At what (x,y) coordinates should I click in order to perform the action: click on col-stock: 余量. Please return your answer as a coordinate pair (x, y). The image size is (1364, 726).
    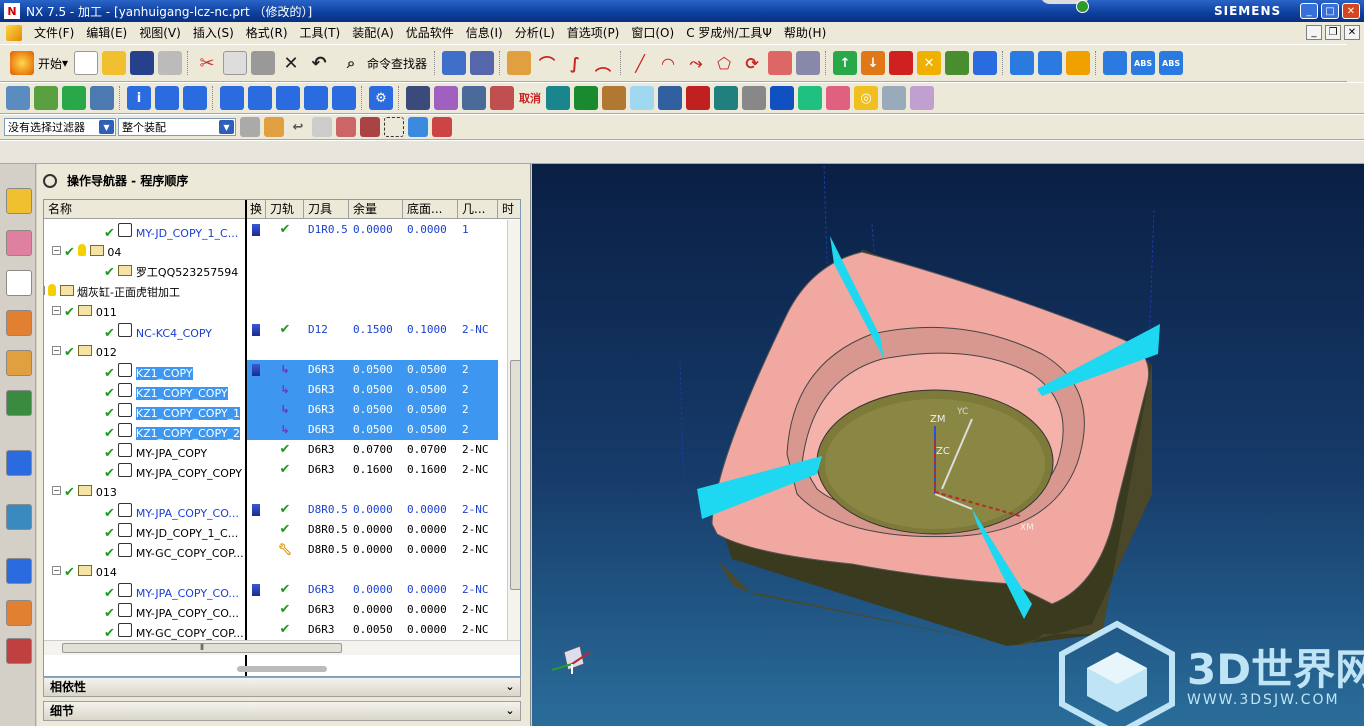
    Looking at the image, I should click on (376, 209).